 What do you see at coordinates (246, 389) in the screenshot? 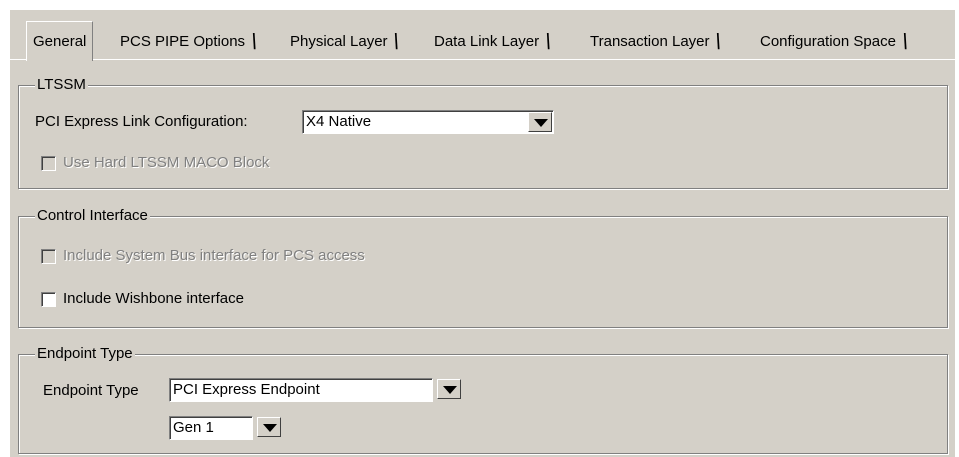
I see `endpoint-type-value: PCI Express Endpoint` at bounding box center [246, 389].